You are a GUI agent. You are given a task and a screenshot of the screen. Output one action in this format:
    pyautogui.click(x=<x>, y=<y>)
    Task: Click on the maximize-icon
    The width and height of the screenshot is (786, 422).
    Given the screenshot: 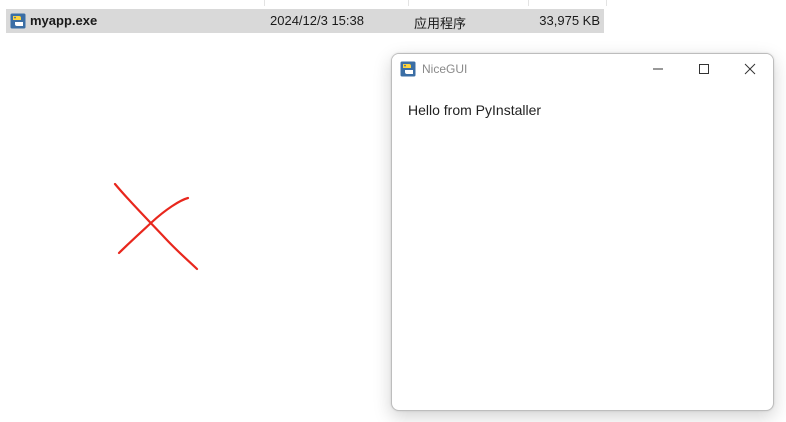 What is the action you would take?
    pyautogui.click(x=704, y=69)
    